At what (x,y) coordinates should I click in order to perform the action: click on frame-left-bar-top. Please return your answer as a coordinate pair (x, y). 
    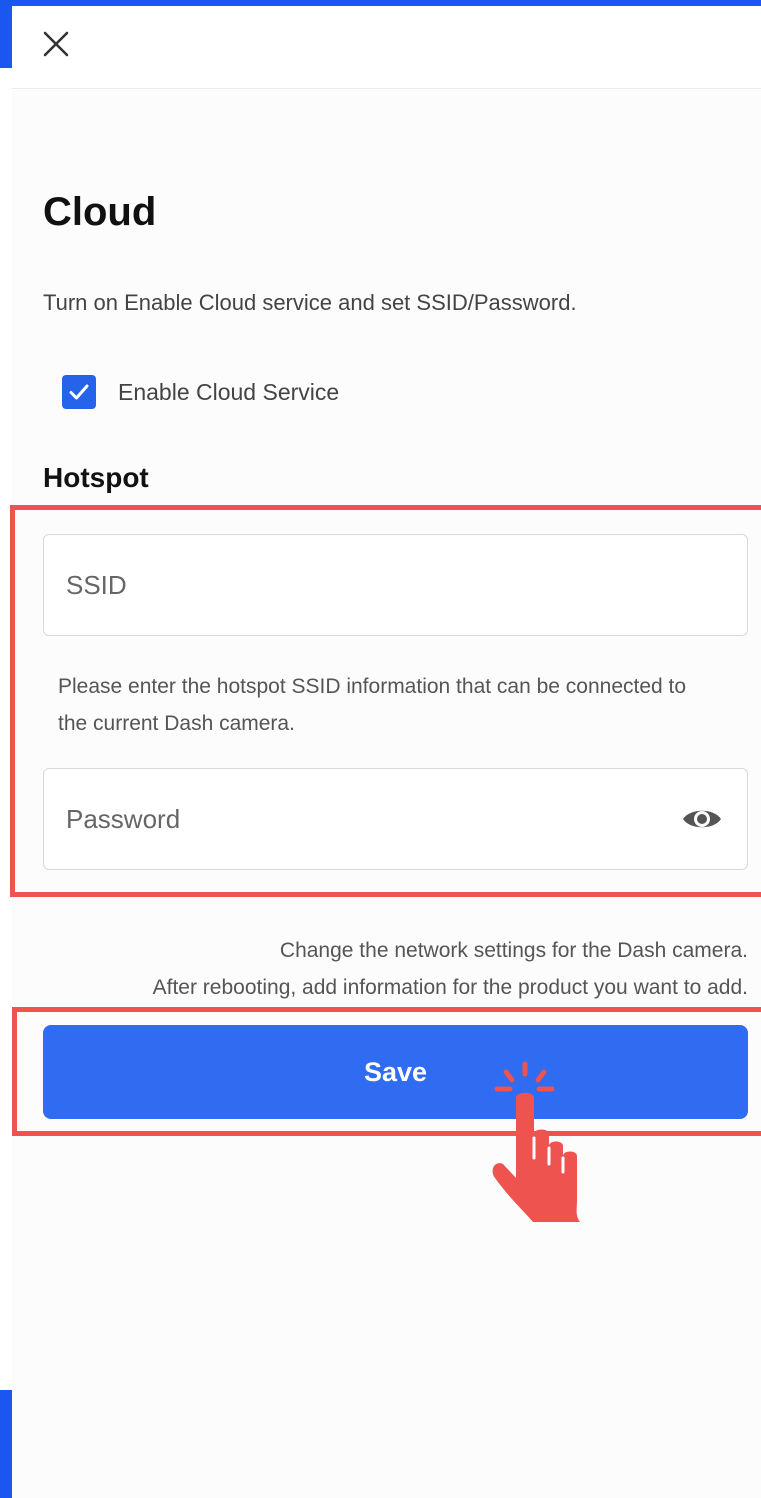
    Looking at the image, I should click on (6, 34).